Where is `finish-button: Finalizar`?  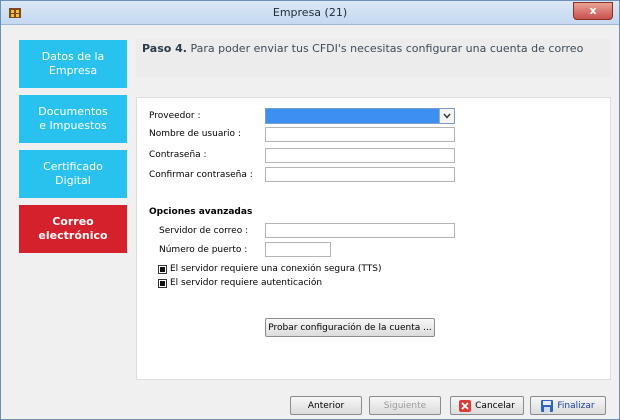
finish-button: Finalizar is located at coordinates (568, 405).